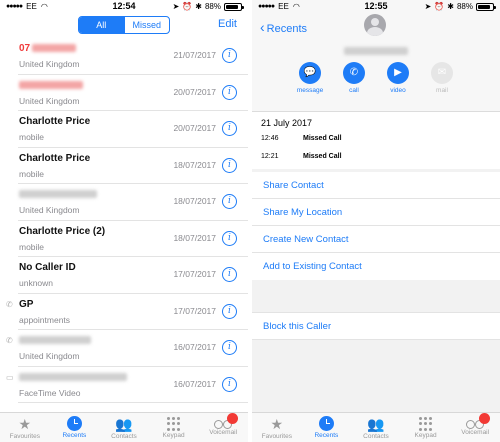  What do you see at coordinates (45, 319) in the screenshot?
I see `call-subtitle: appointments` at bounding box center [45, 319].